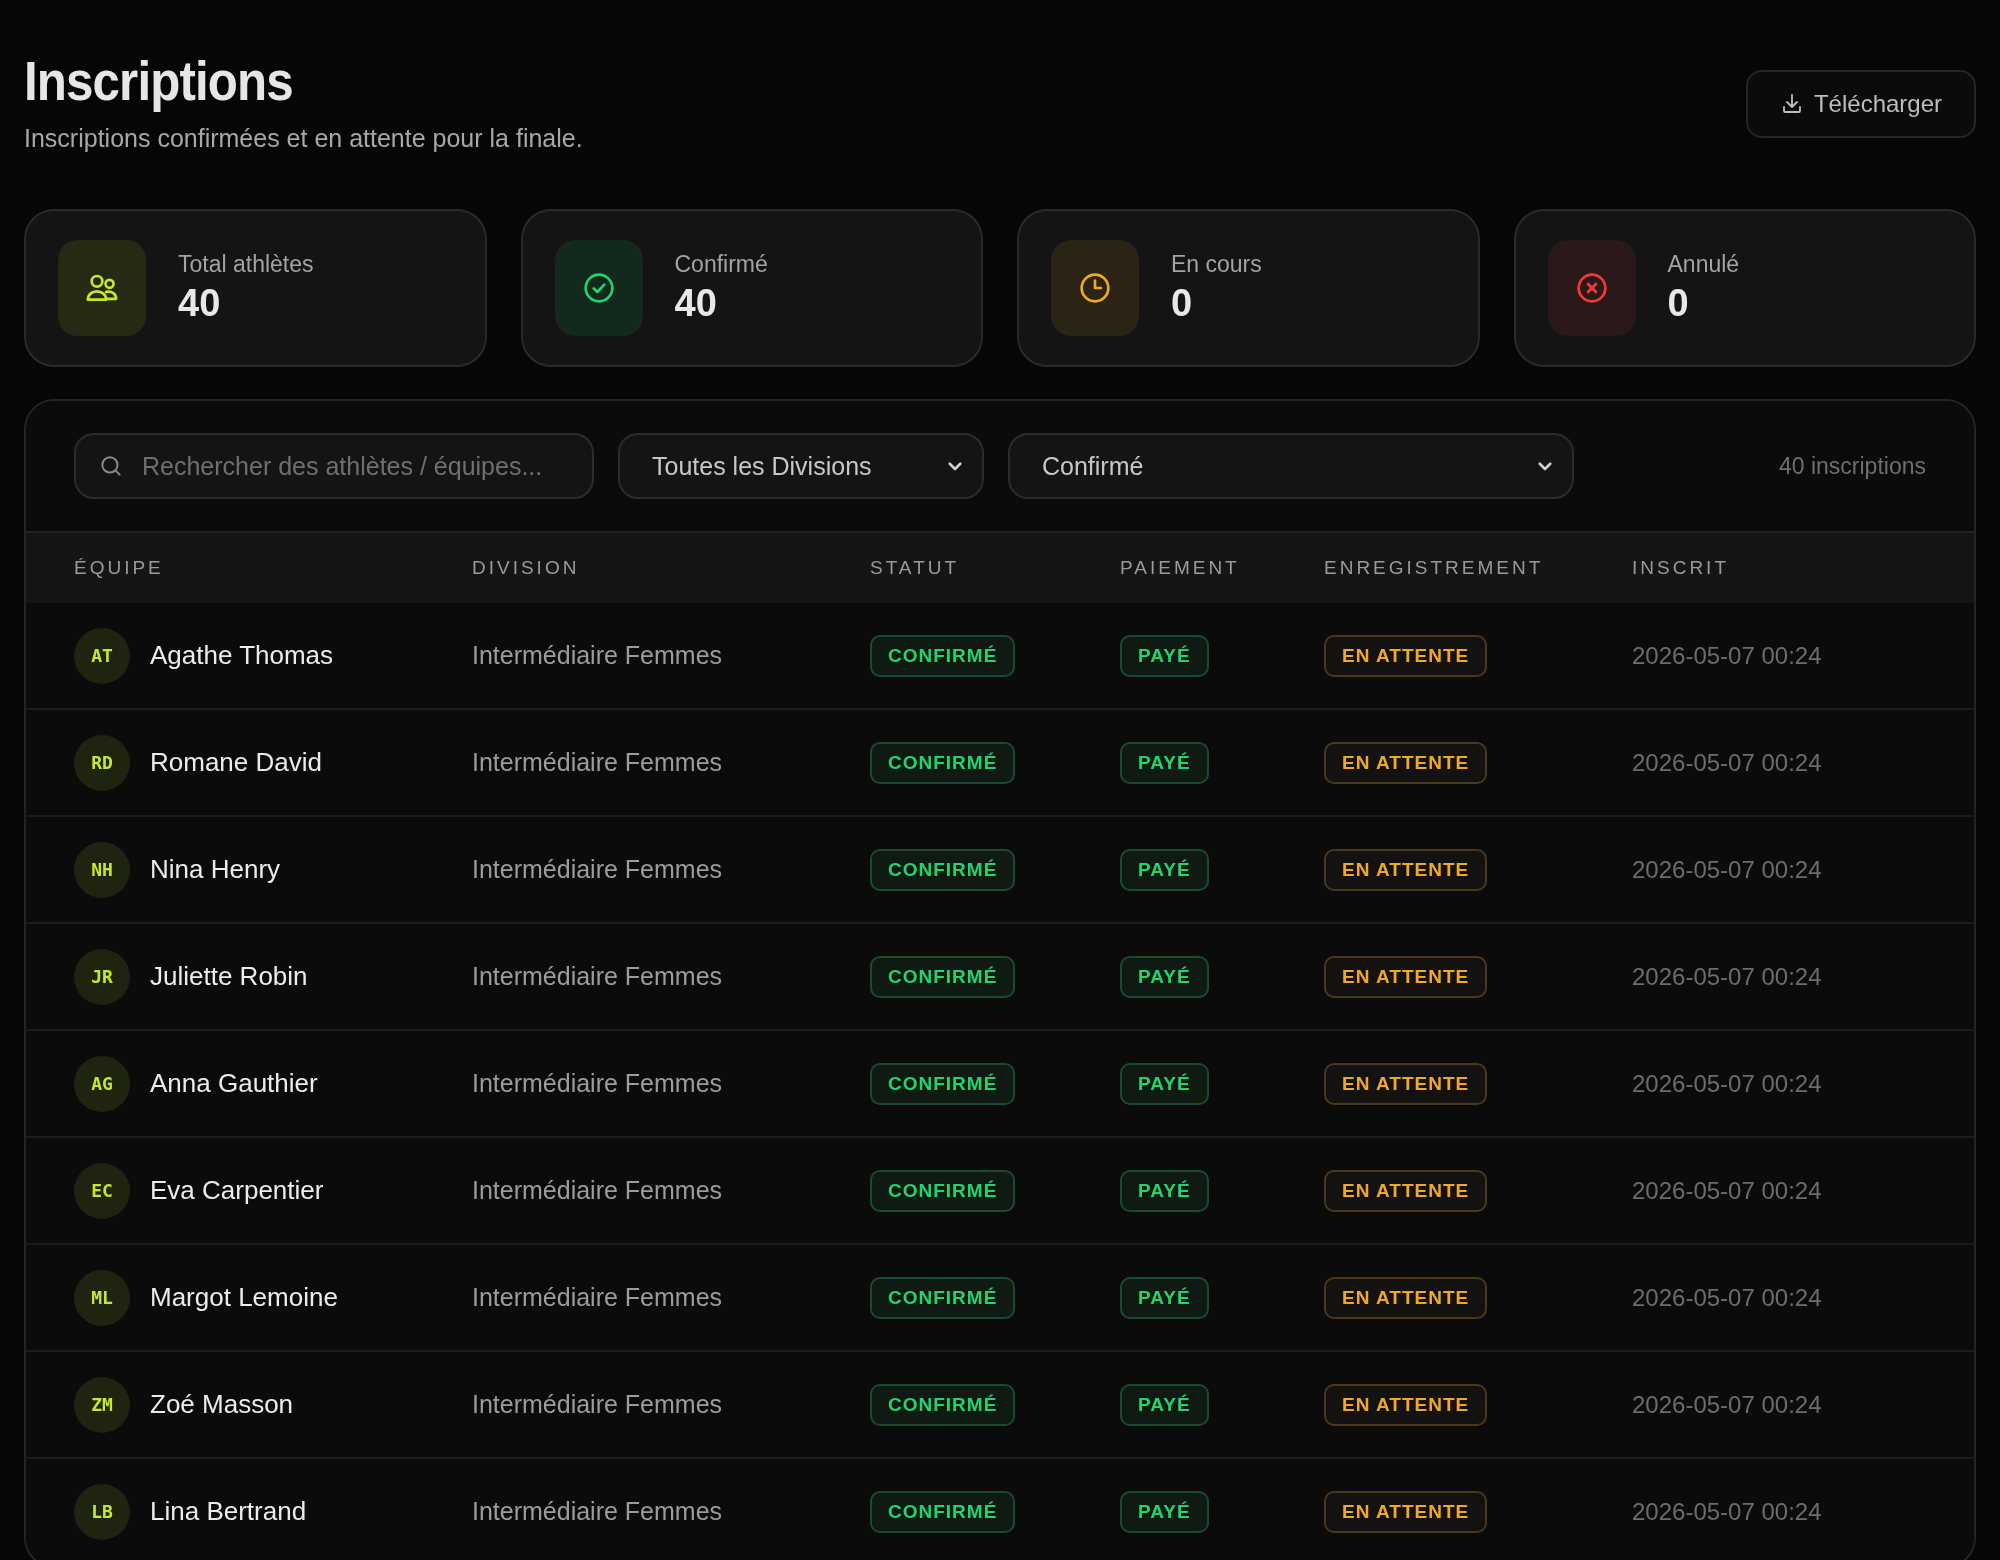  What do you see at coordinates (102, 976) in the screenshot?
I see `initials-avatar: JR` at bounding box center [102, 976].